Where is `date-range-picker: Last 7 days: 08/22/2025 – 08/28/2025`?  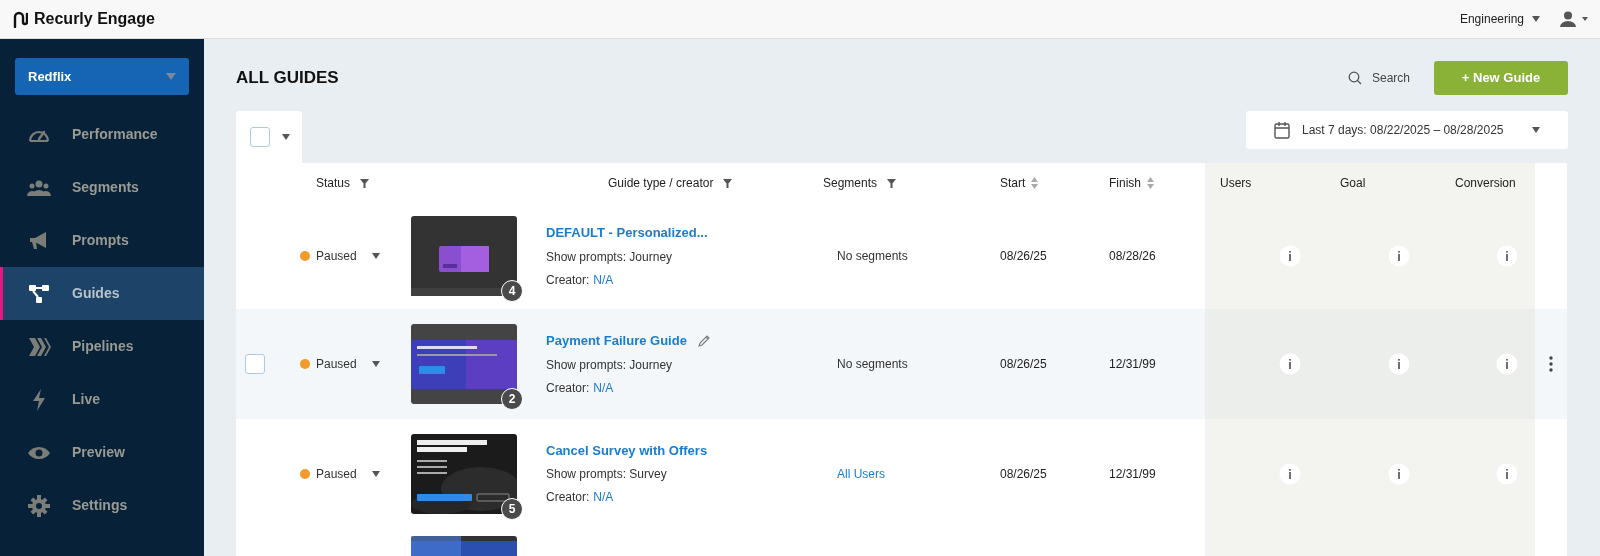
date-range-picker: Last 7 days: 08/22/2025 – 08/28/2025 is located at coordinates (1407, 130).